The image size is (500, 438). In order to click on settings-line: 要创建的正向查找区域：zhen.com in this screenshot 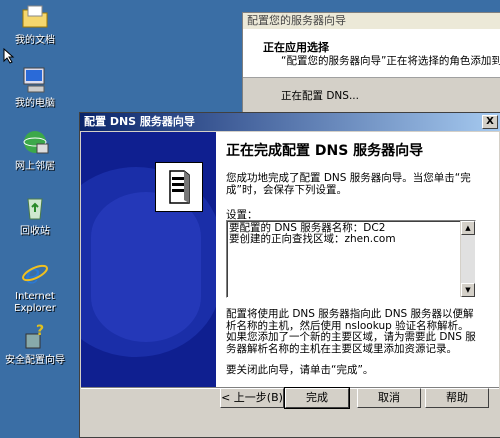, I will do `click(312, 239)`.